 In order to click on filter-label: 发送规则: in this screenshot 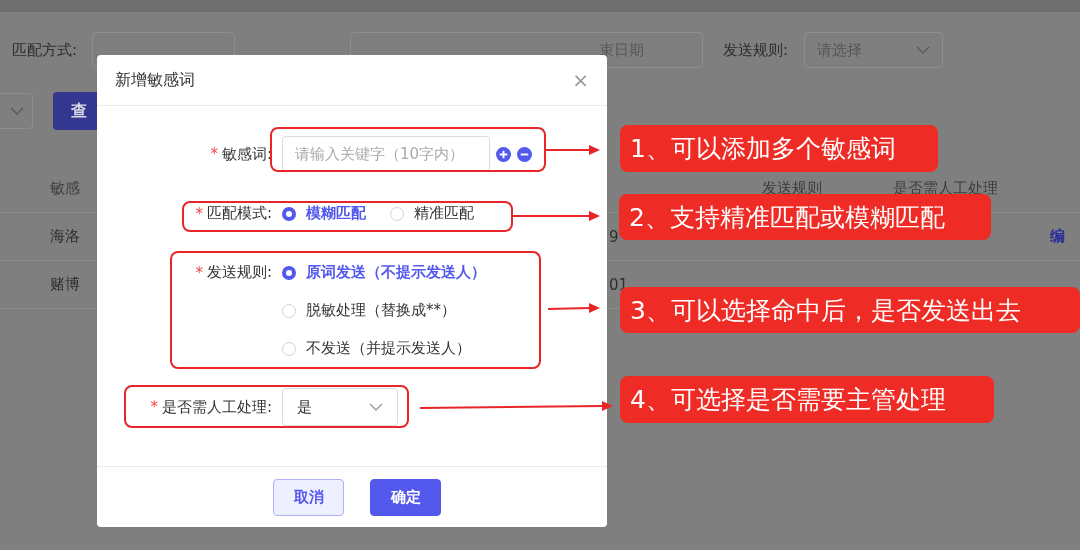, I will do `click(756, 50)`.